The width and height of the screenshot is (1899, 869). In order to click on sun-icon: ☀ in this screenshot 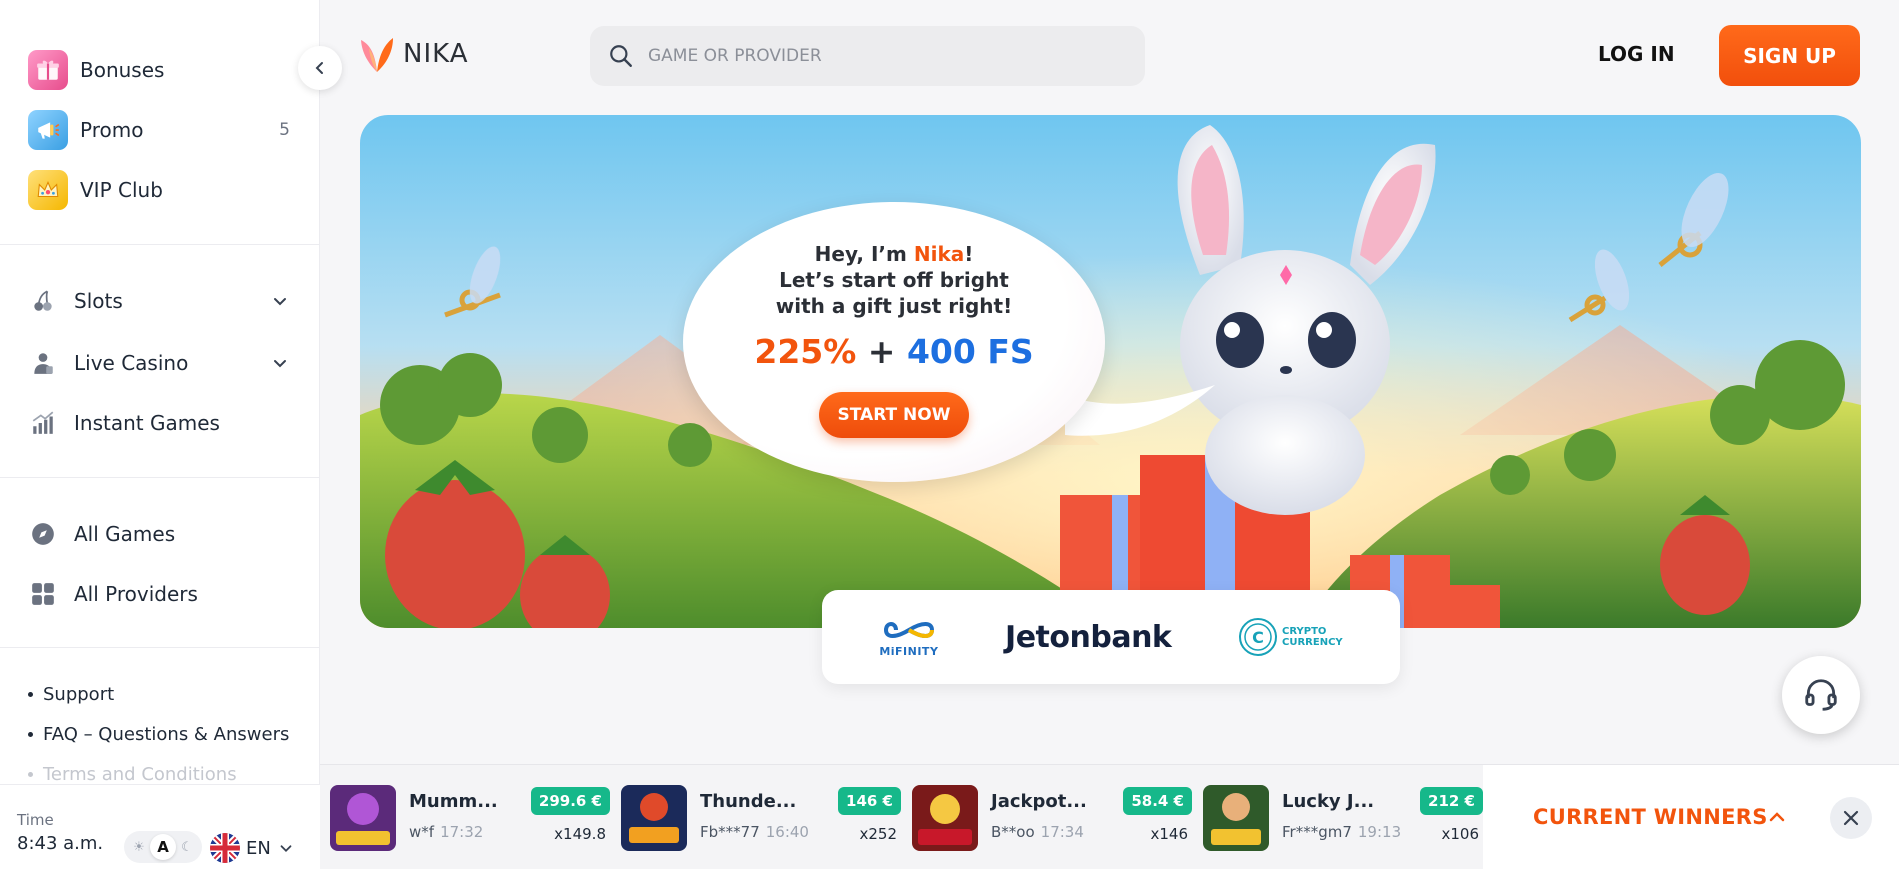, I will do `click(139, 847)`.